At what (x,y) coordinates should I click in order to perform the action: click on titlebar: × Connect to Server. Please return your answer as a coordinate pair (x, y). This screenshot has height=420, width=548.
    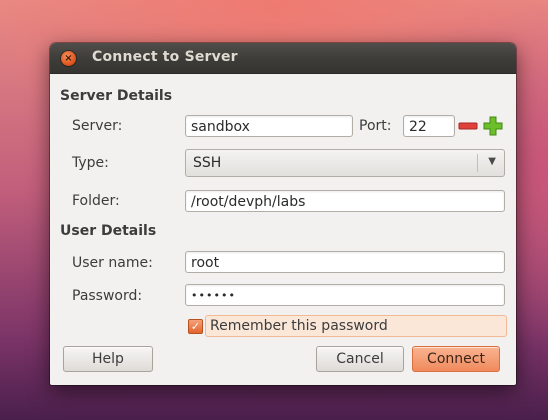
    Looking at the image, I should click on (283, 58).